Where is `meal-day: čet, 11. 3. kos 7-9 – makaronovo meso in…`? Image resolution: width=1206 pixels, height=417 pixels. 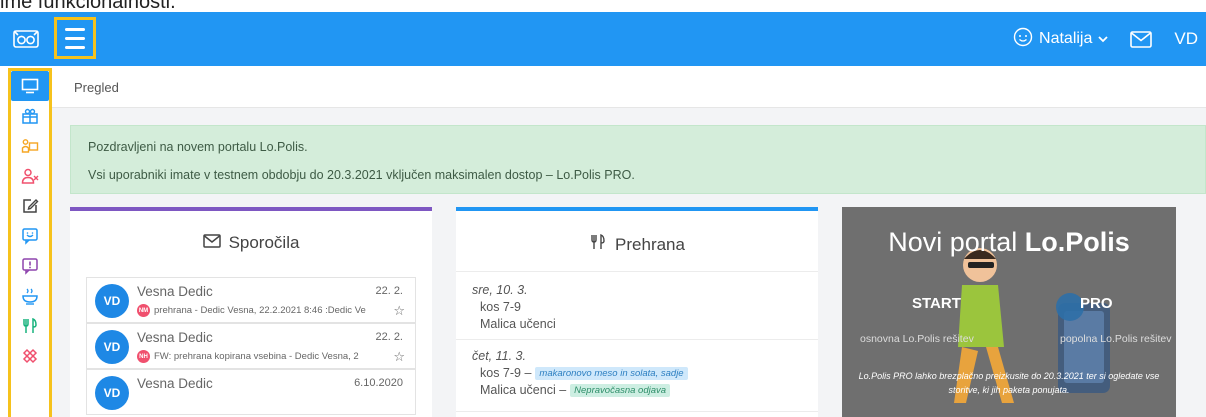
meal-day: čet, 11. 3. kos 7-9 – makaronovo meso in… is located at coordinates (580, 373).